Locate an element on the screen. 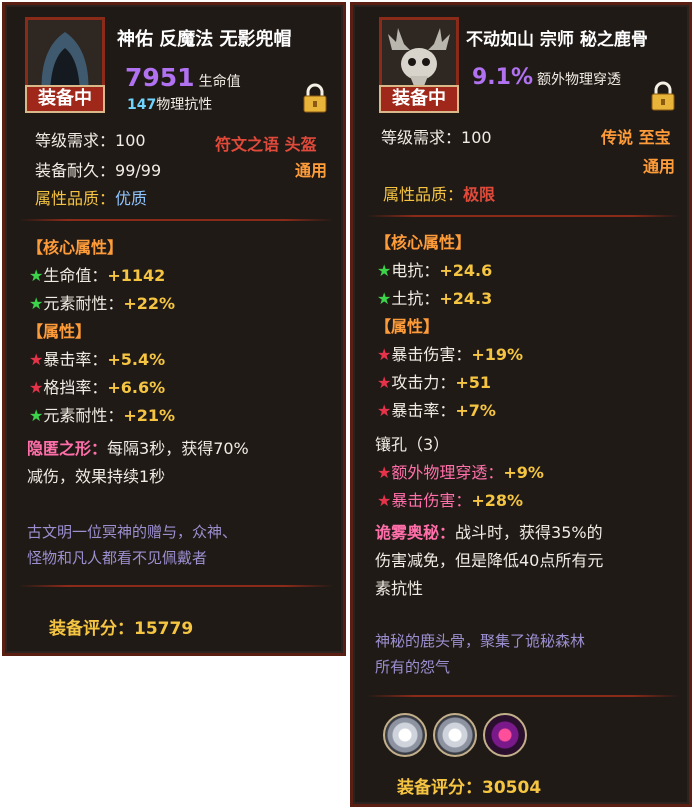 The height and width of the screenshot is (809, 694). attr-label: 元素耐性： is located at coordinates (83, 415).